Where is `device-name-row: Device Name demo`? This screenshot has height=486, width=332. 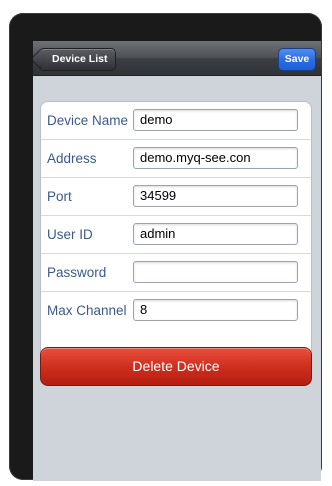 device-name-row: Device Name demo is located at coordinates (176, 121).